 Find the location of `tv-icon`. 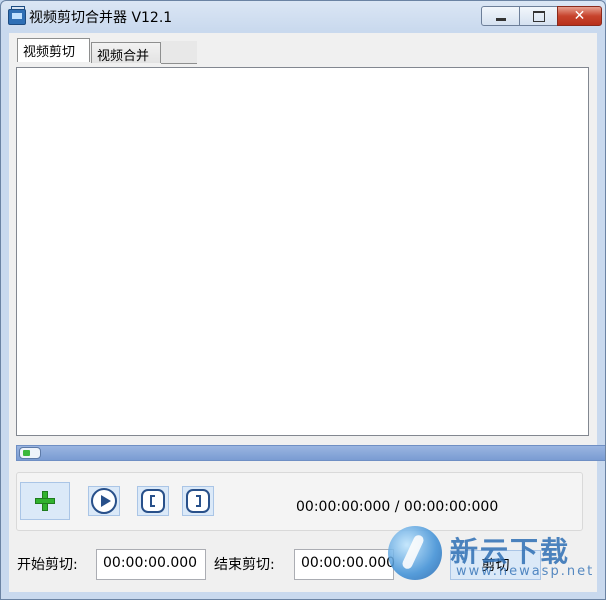

tv-icon is located at coordinates (17, 17).